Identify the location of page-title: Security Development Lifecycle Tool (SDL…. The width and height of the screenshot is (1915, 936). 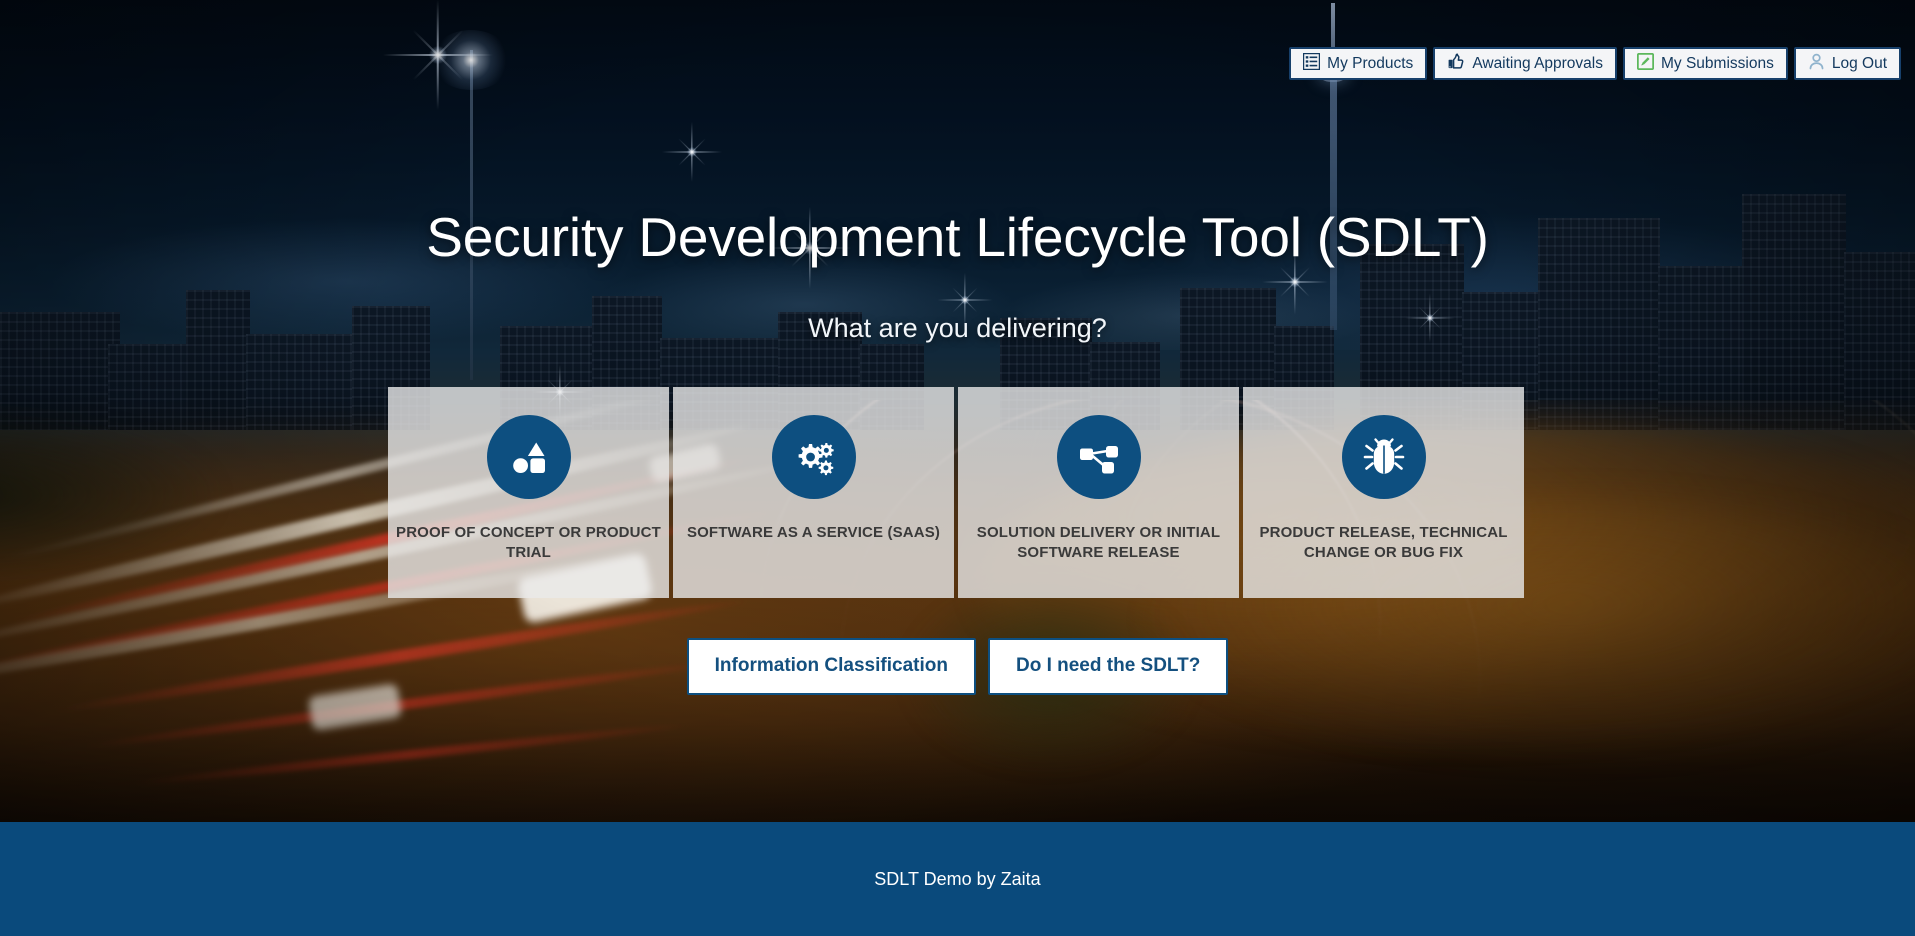
(957, 237).